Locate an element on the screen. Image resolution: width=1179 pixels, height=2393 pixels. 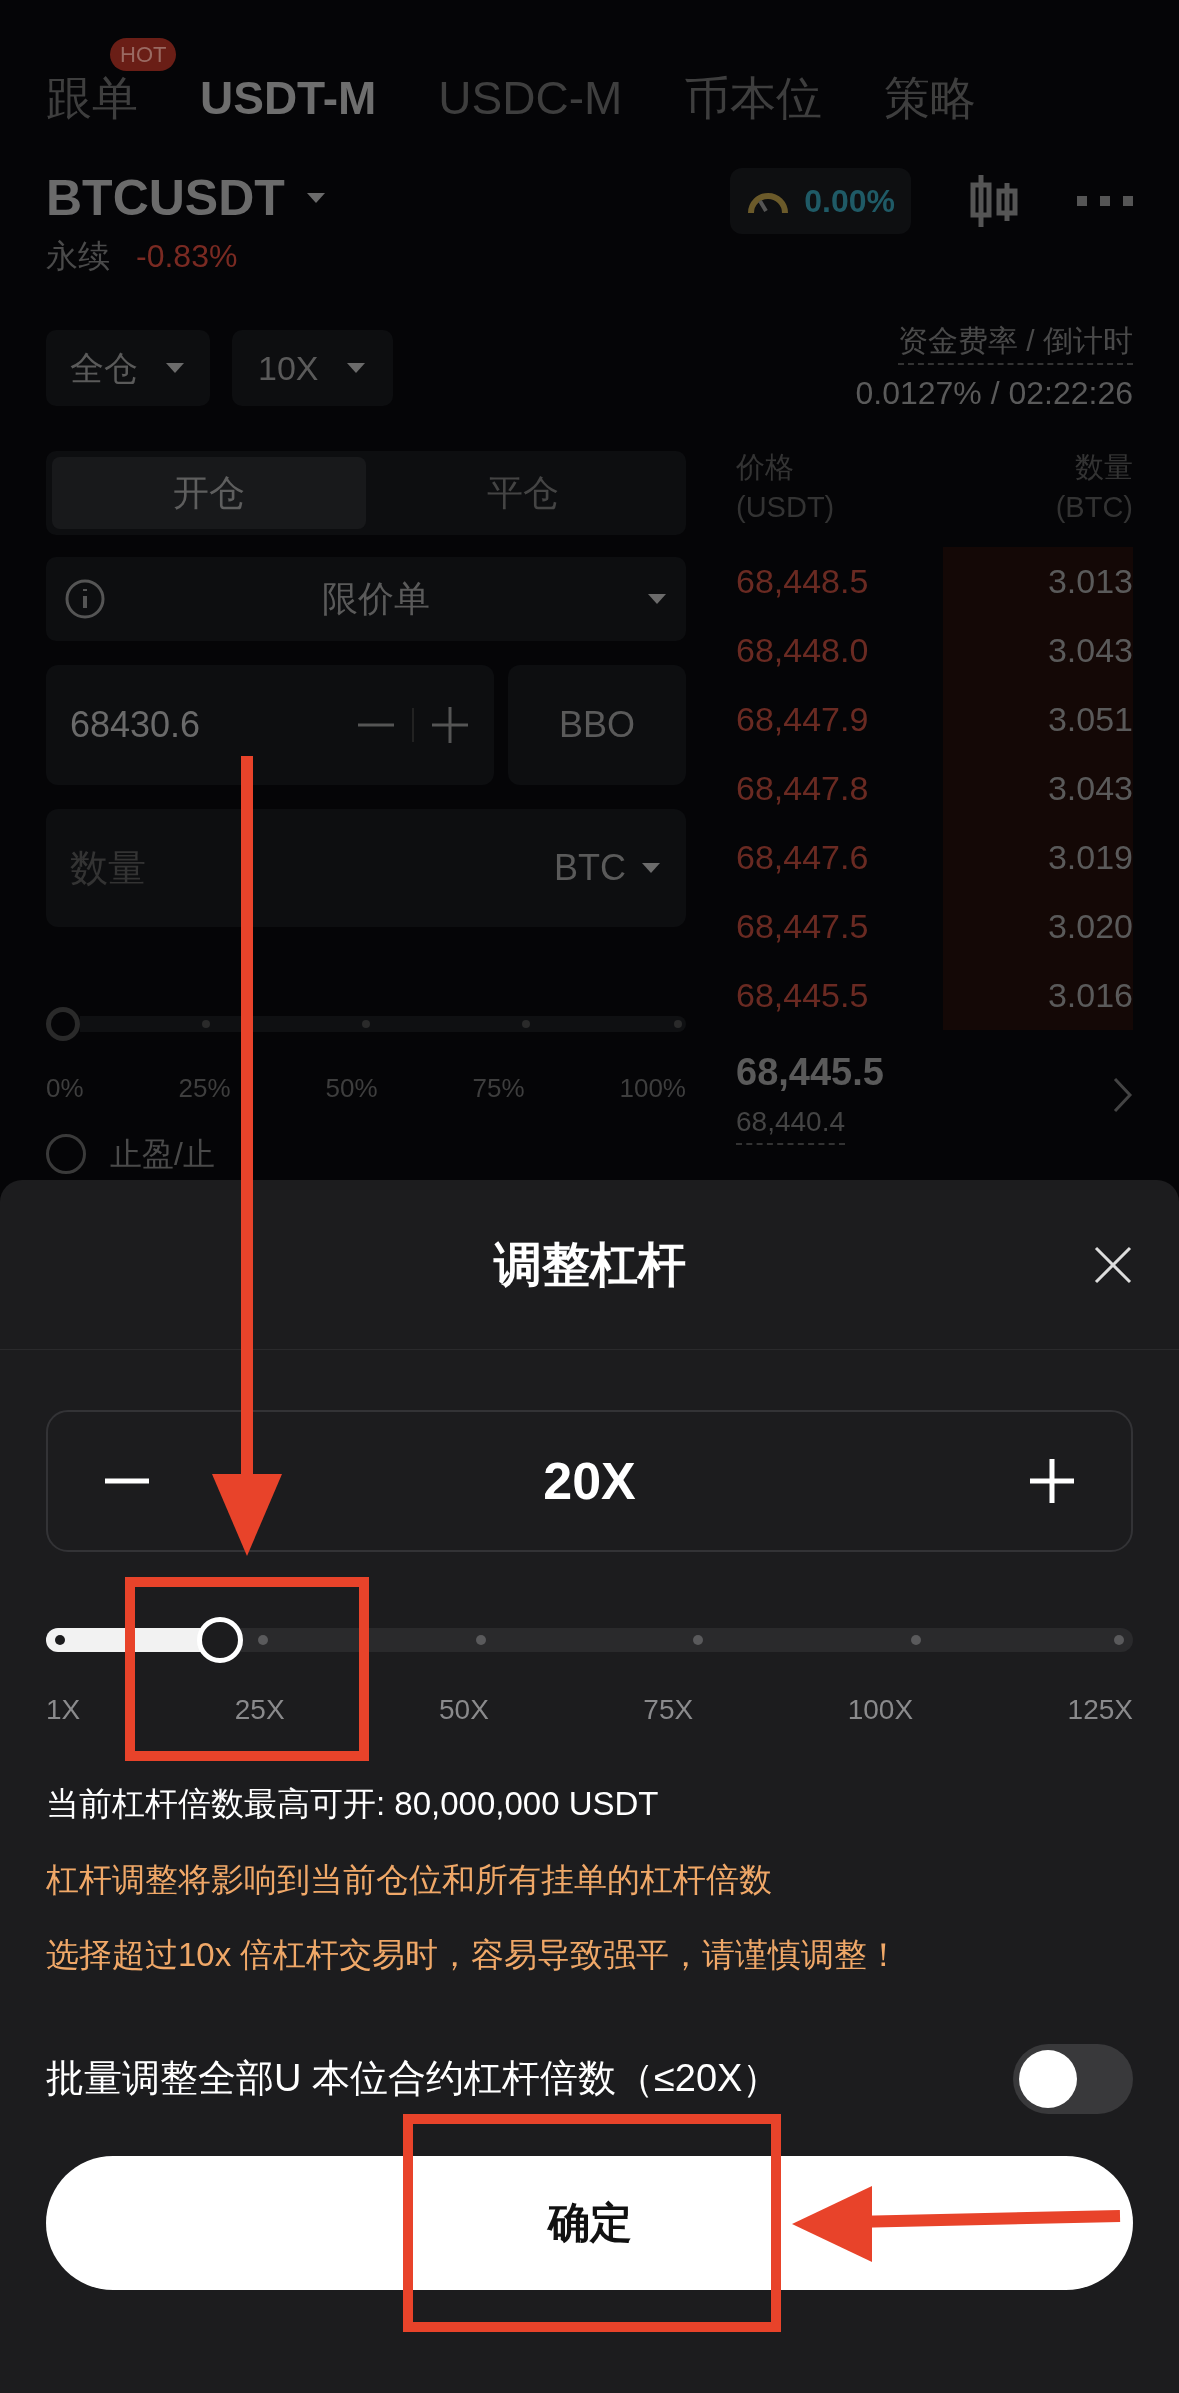
chevron-right-icon is located at coordinates (1123, 1094).